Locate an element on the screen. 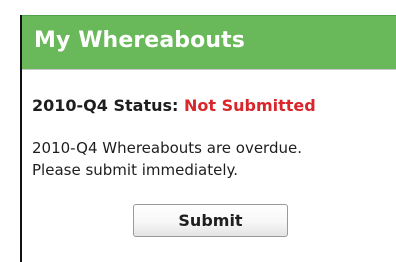  panel-title: My Whereabouts is located at coordinates (139, 40).